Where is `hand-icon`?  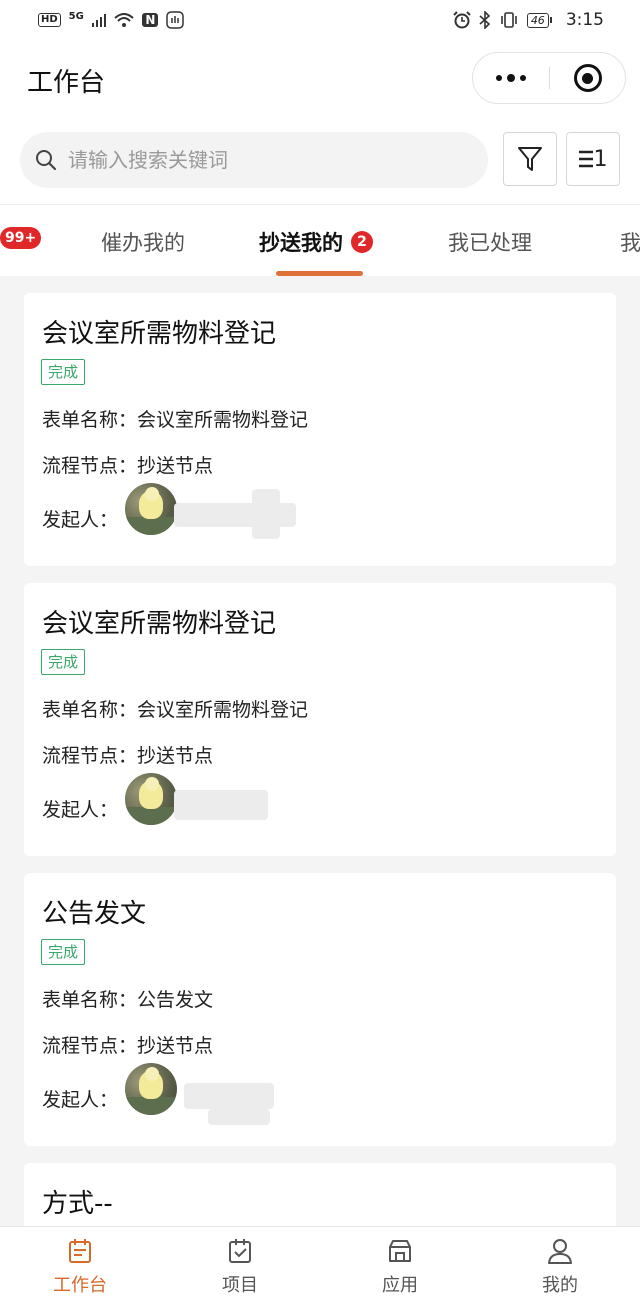 hand-icon is located at coordinates (175, 20).